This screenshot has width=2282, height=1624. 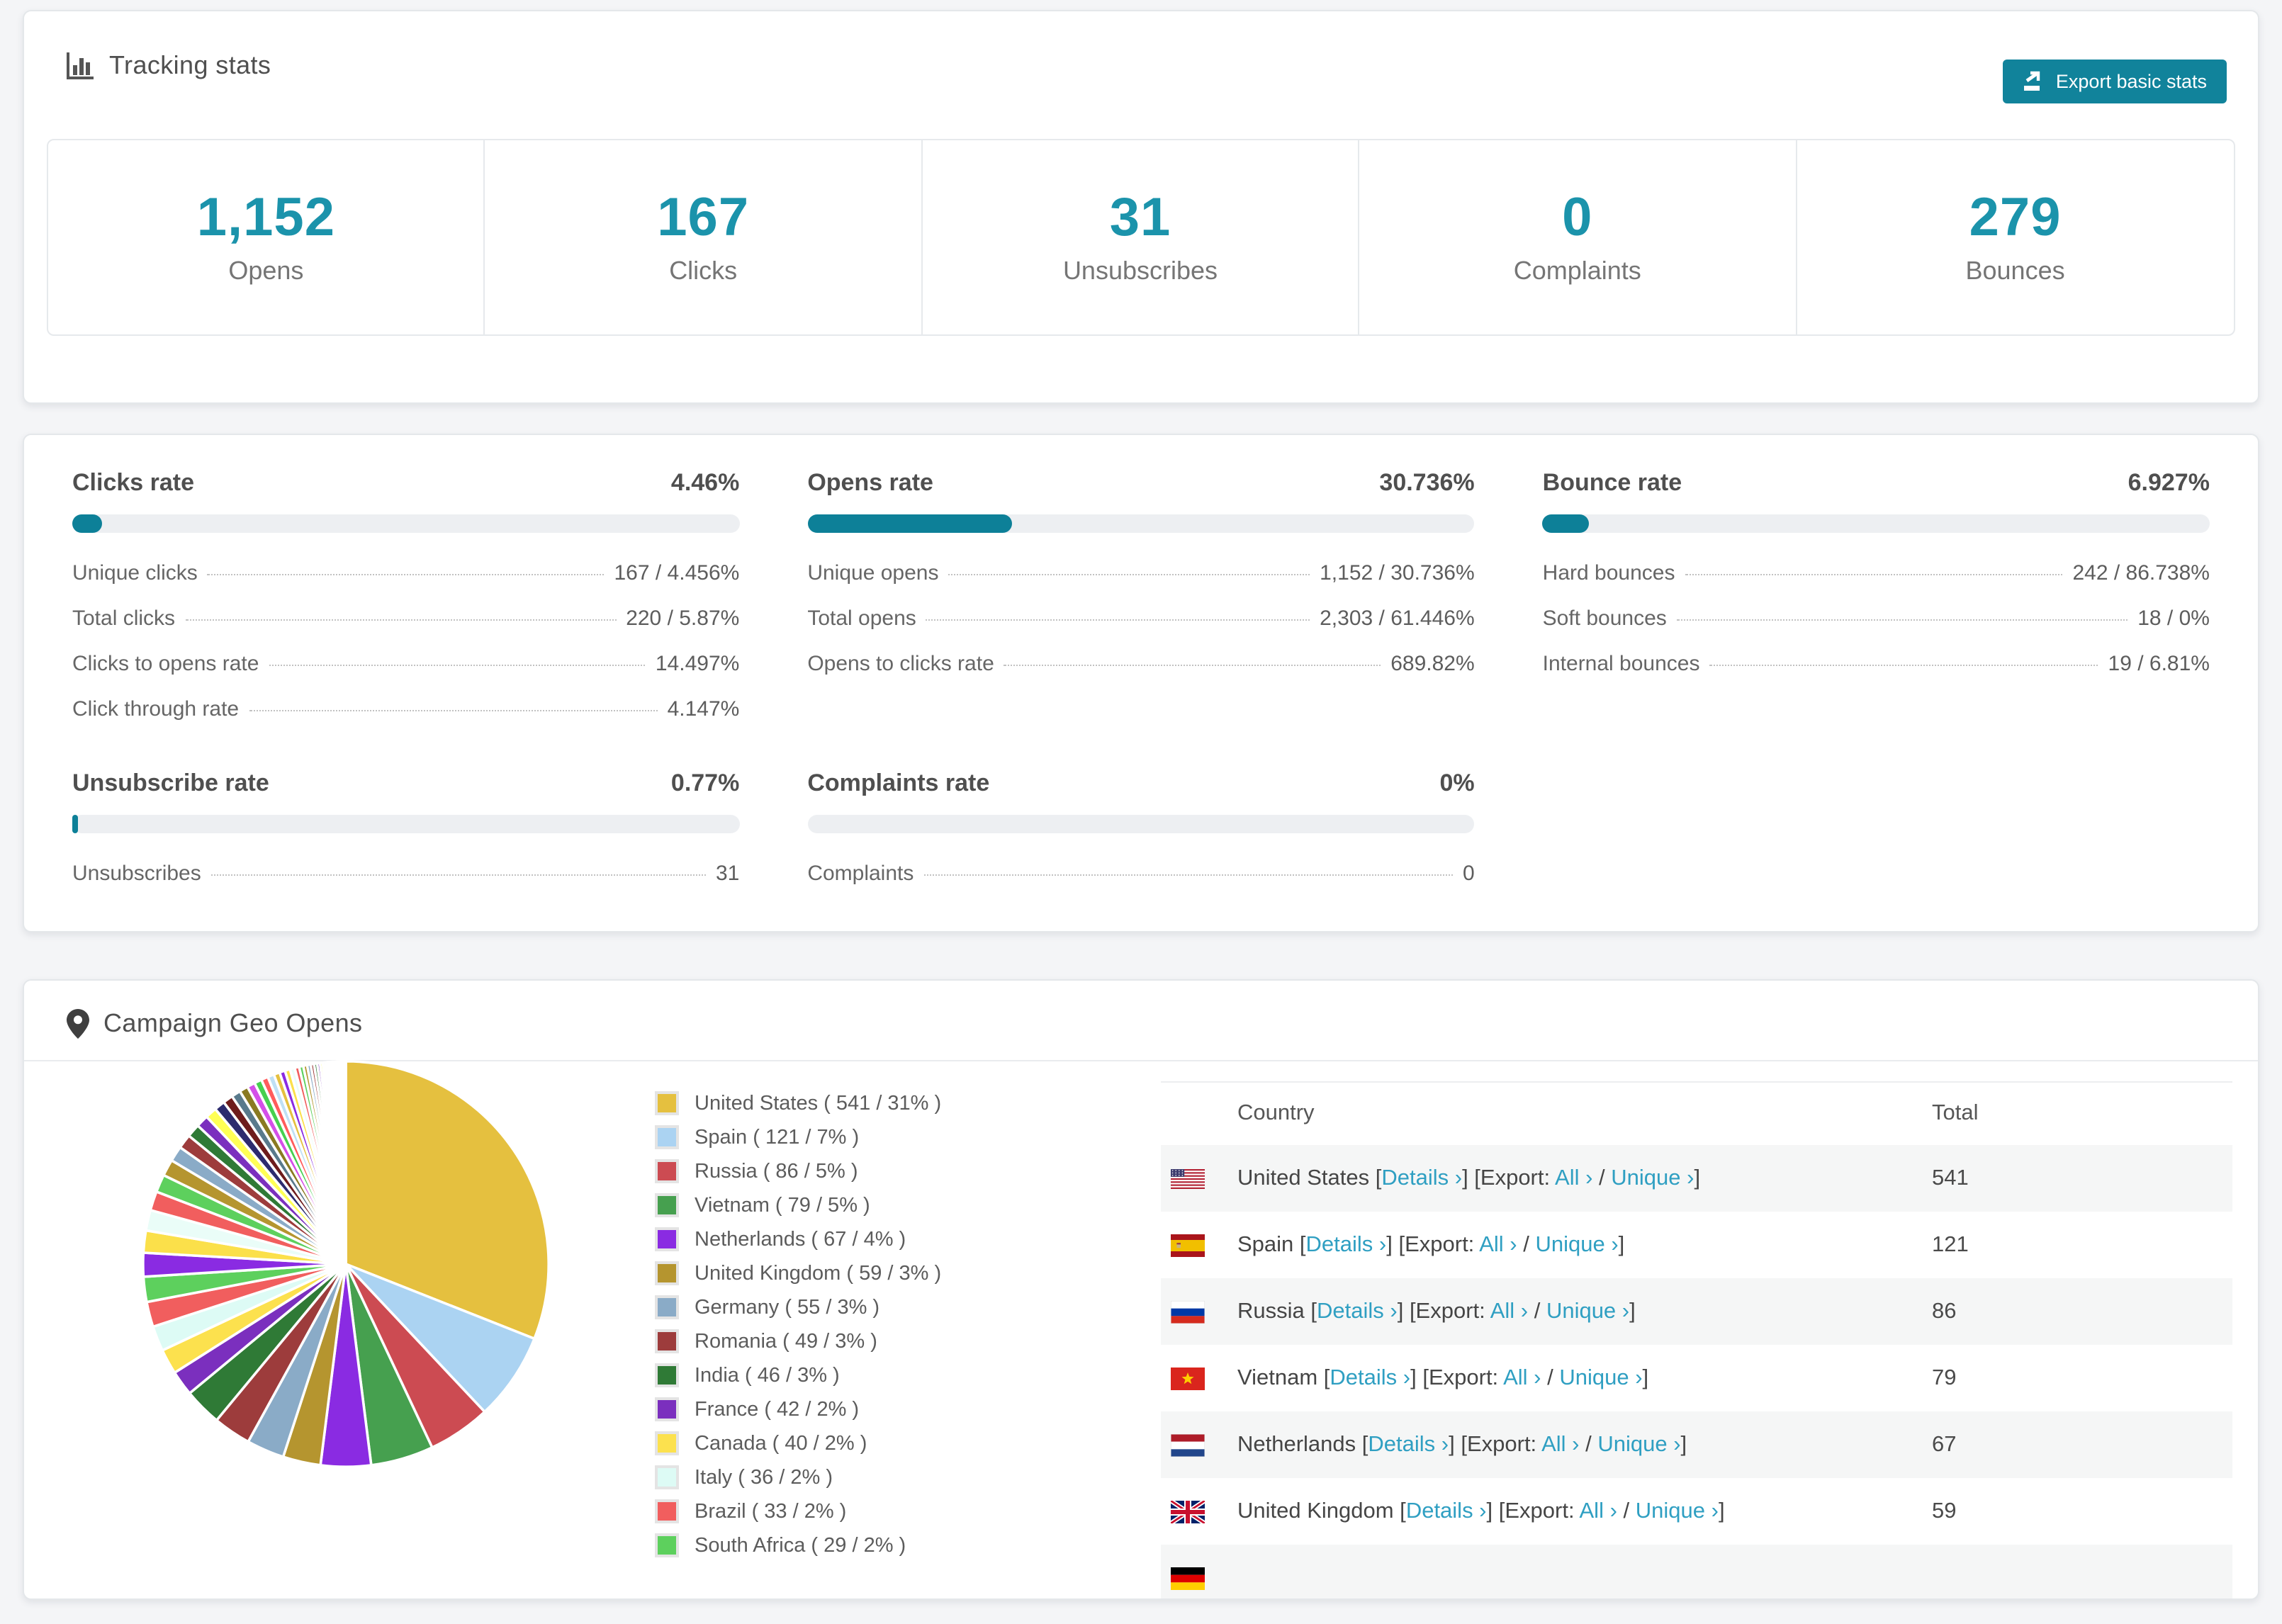 I want to click on tracking-stats-header: Tracking stats Export basic stats, so click(x=1141, y=57).